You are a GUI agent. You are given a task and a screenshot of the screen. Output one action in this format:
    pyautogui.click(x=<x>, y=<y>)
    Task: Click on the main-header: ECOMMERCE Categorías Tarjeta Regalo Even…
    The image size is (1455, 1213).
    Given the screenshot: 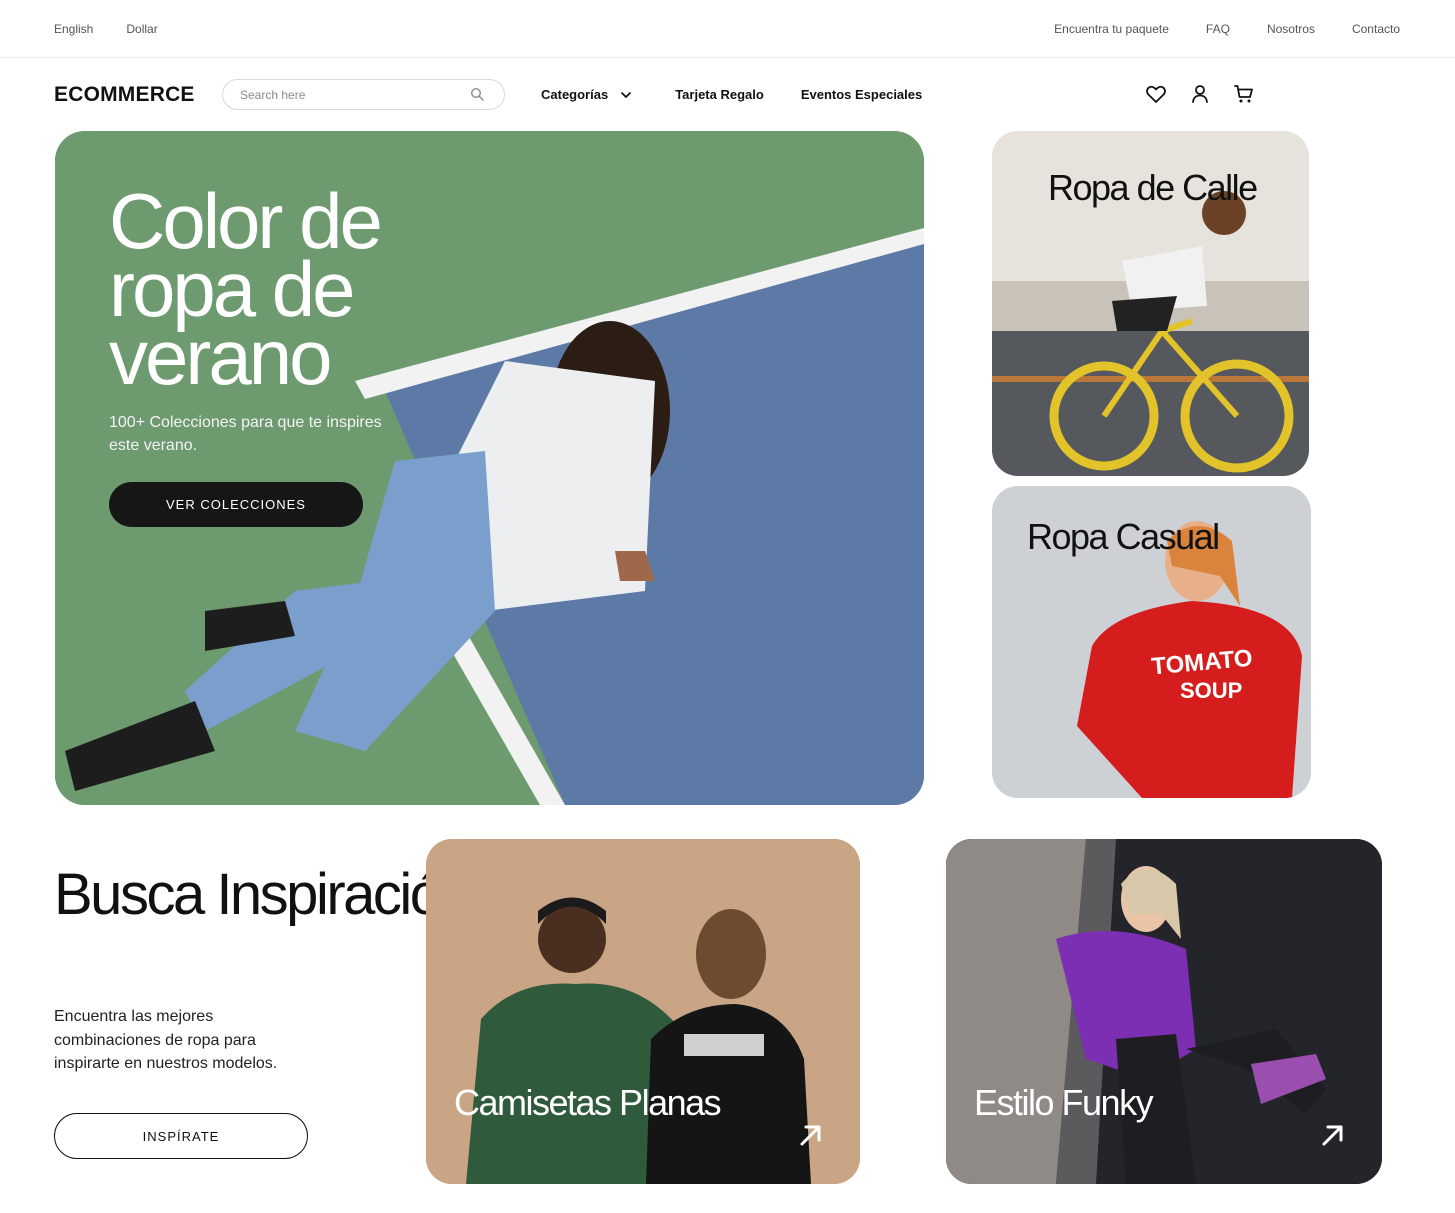 What is the action you would take?
    pyautogui.click(x=727, y=94)
    